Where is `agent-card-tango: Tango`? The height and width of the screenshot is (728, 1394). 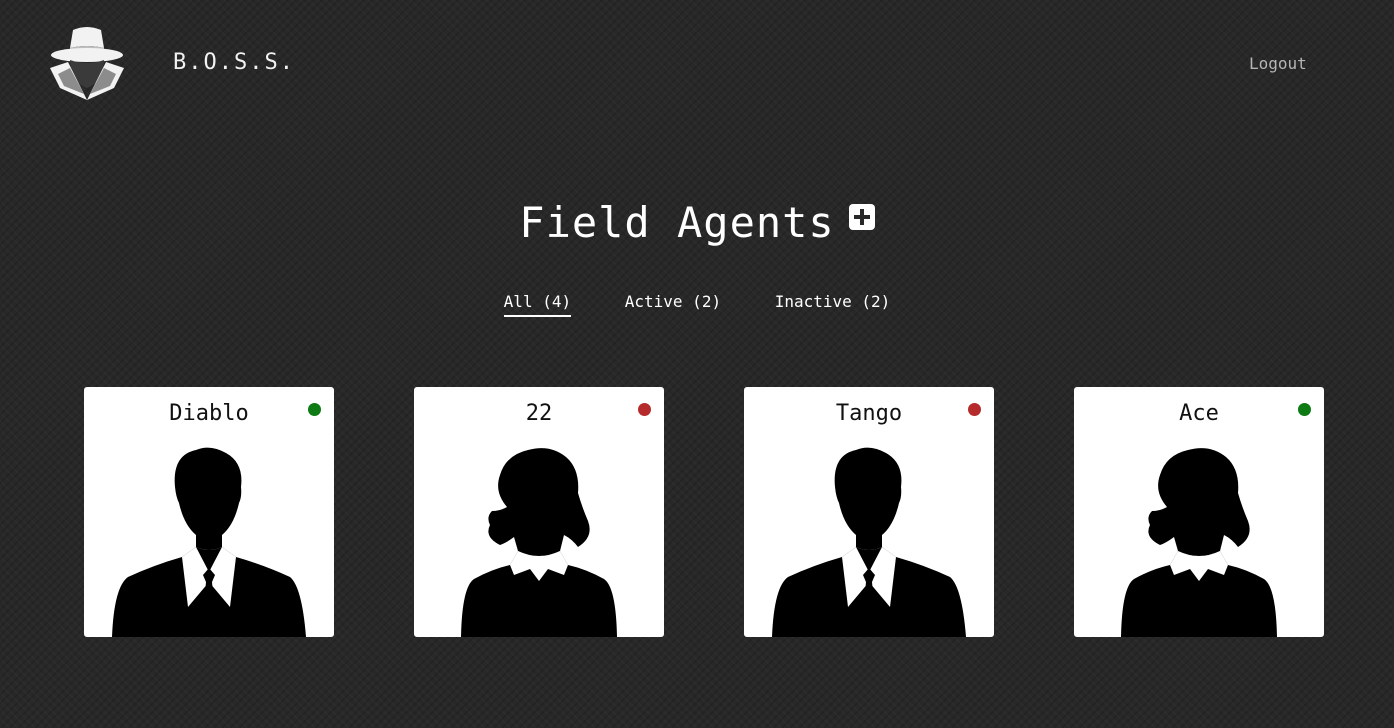
agent-card-tango: Tango is located at coordinates (869, 512).